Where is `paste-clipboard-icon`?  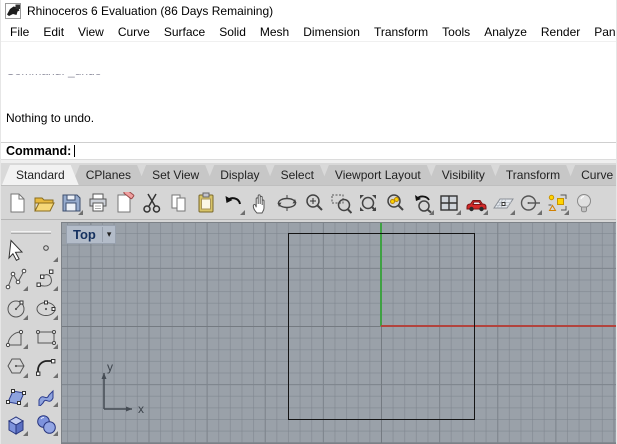
paste-clipboard-icon is located at coordinates (206, 202).